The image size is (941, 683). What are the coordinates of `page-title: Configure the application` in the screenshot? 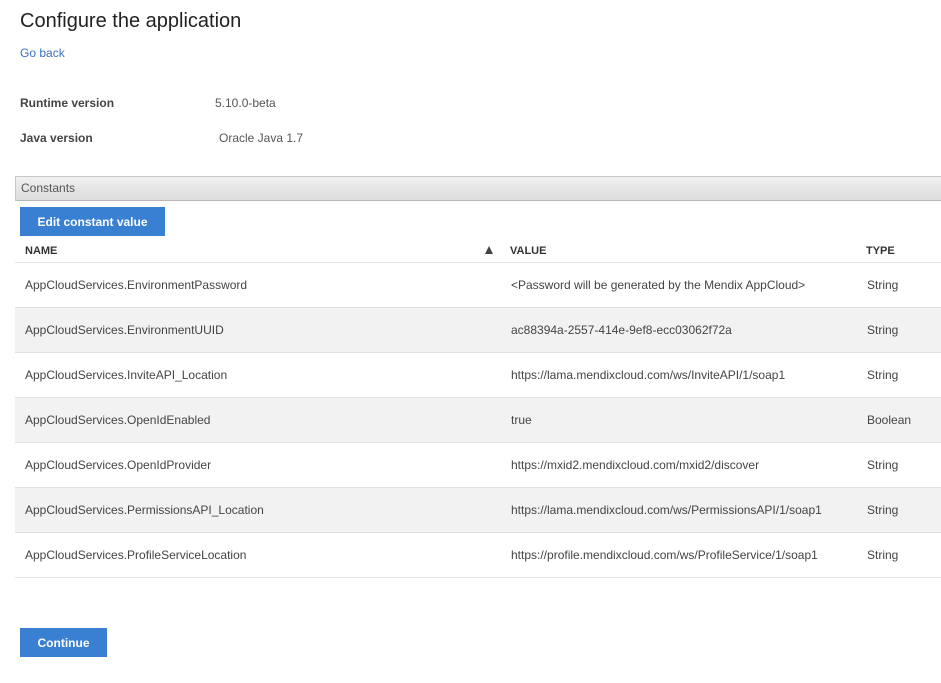 It's located at (131, 21).